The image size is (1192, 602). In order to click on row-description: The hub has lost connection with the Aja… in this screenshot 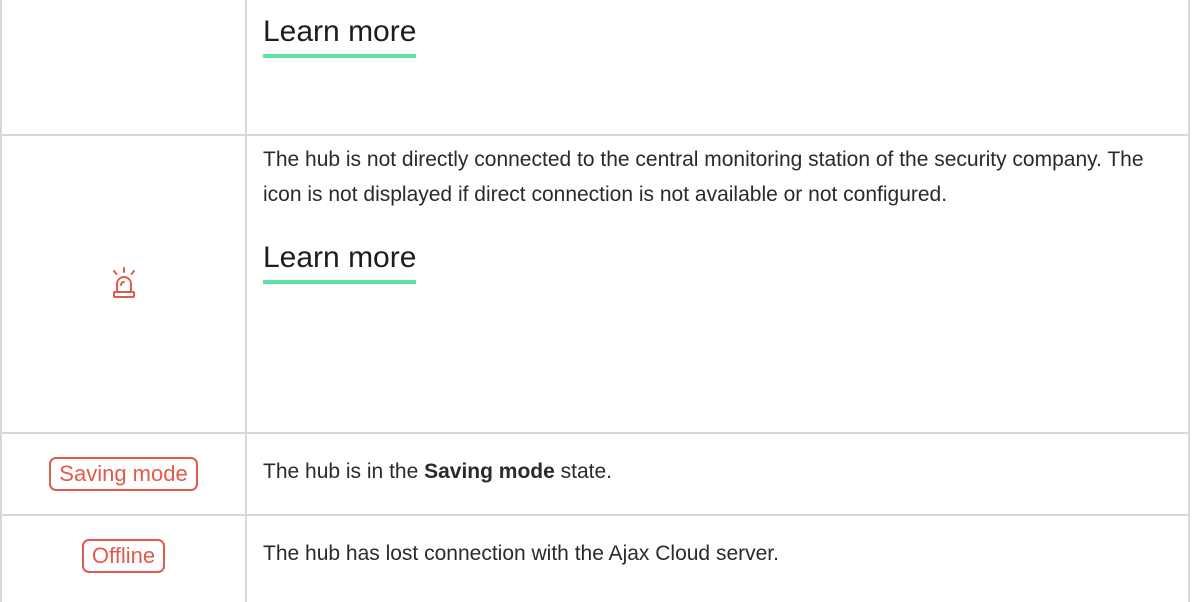, I will do `click(521, 553)`.